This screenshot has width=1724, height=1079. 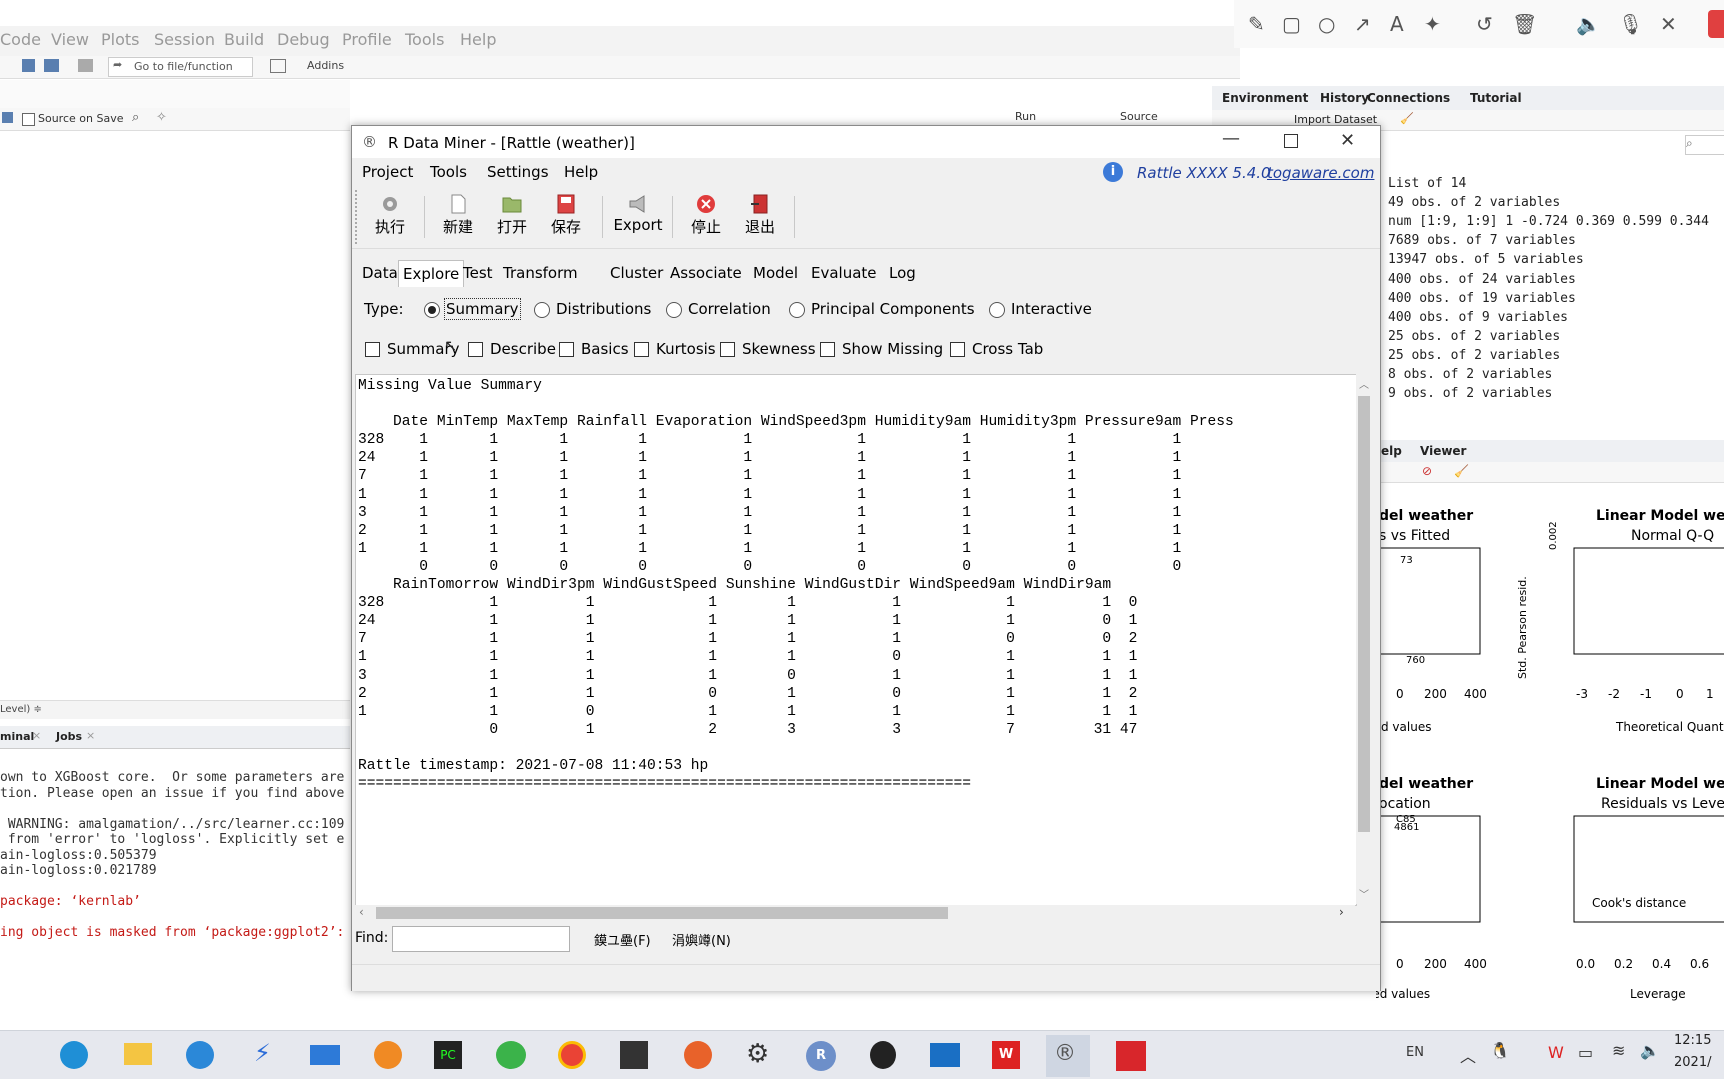 What do you see at coordinates (28, 119) in the screenshot?
I see `source-on-save-checkbox` at bounding box center [28, 119].